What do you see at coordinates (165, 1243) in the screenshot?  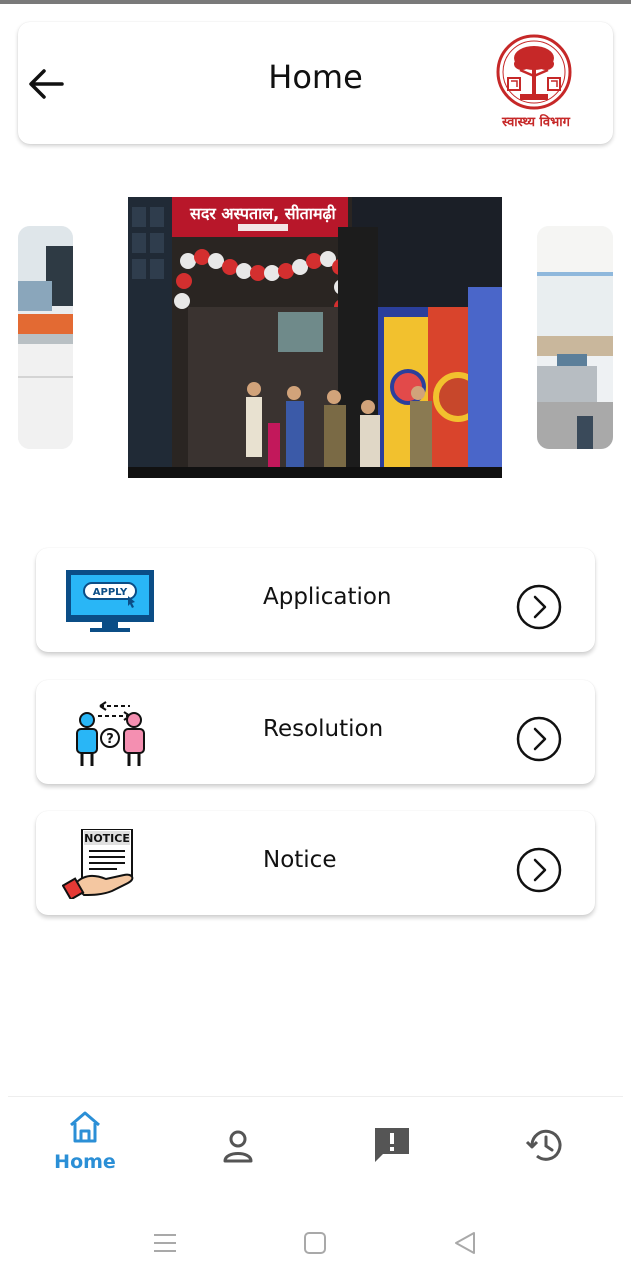 I see `menu-lines-icon` at bounding box center [165, 1243].